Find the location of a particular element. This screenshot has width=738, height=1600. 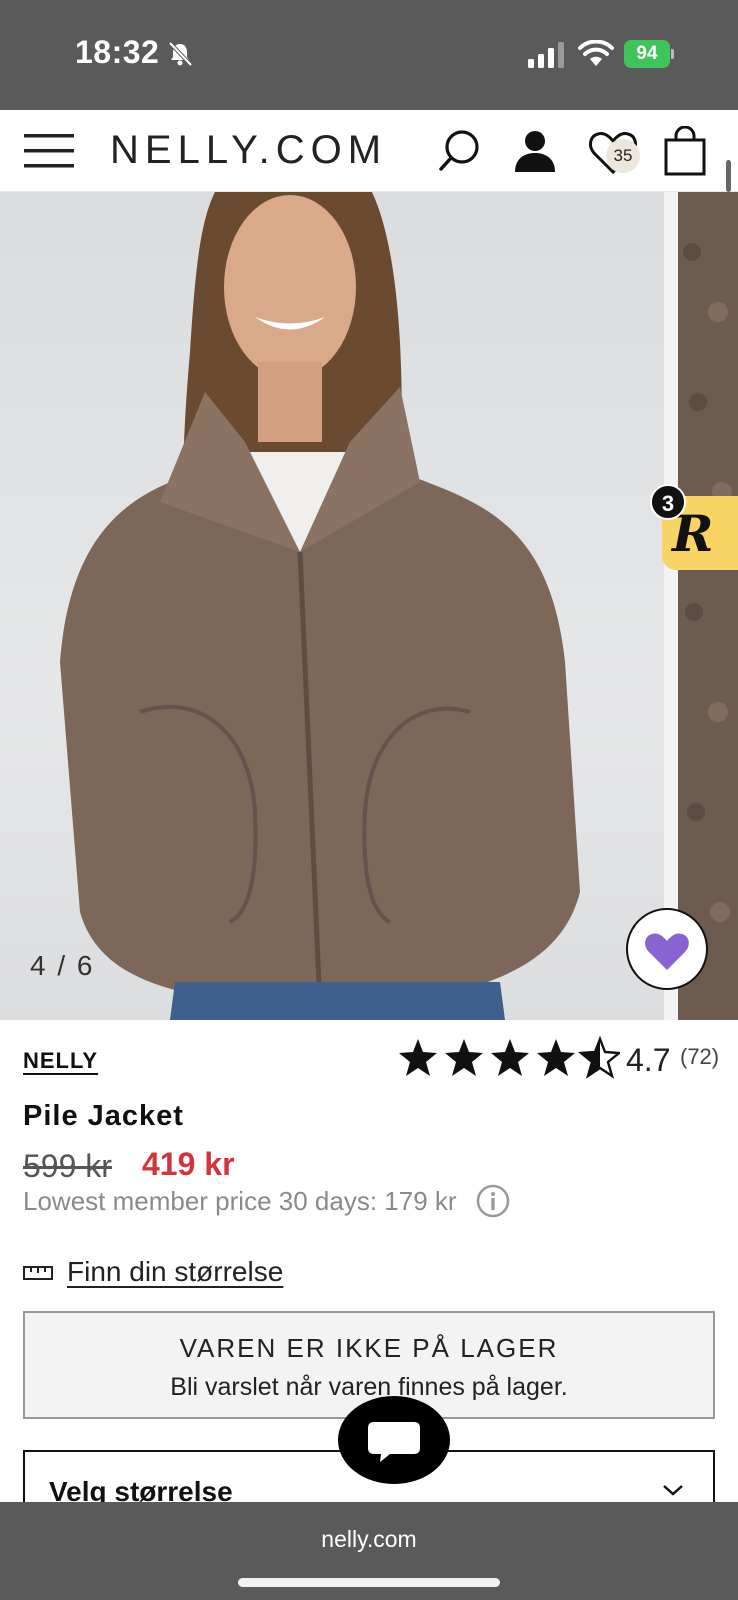

rating-count: (72) is located at coordinates (699, 1057).